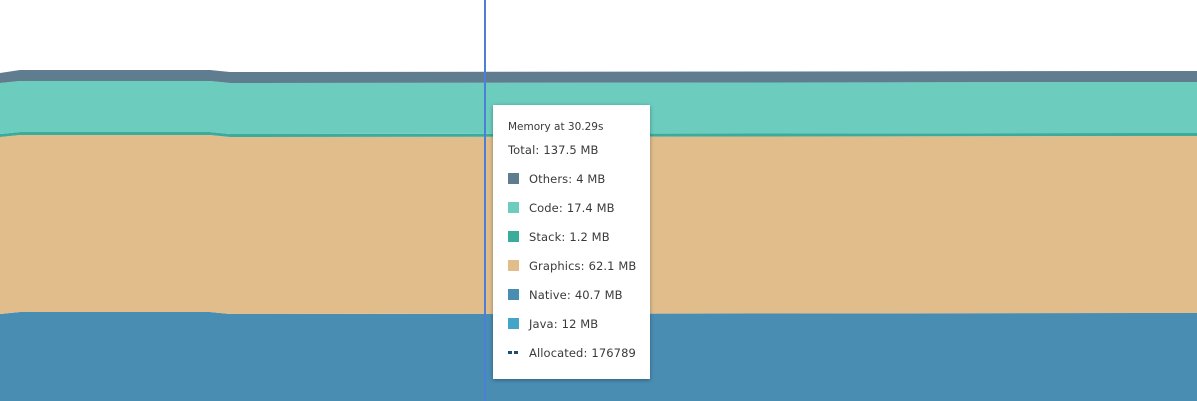 The image size is (1197, 401). Describe the element at coordinates (612, 265) in the screenshot. I see `graphics-value: 62.1 MB` at that location.